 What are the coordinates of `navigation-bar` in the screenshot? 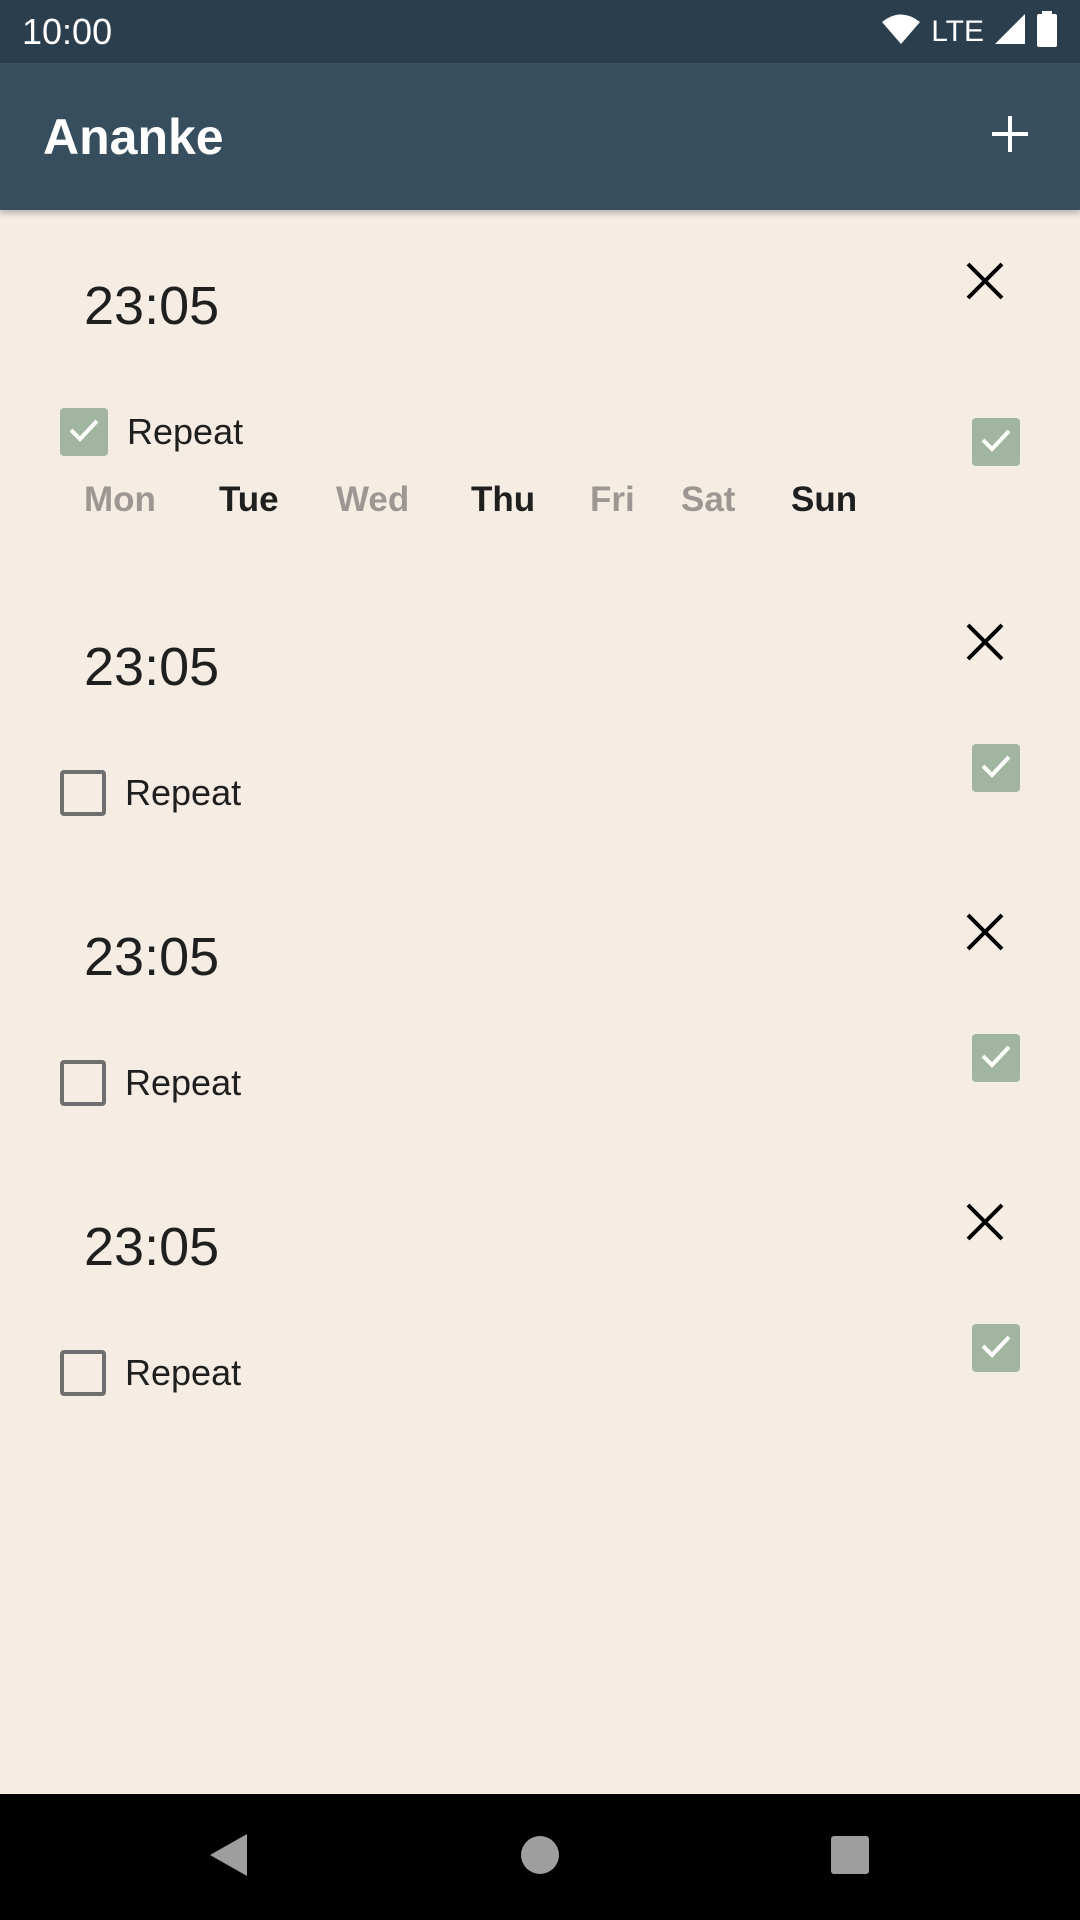 It's located at (540, 1857).